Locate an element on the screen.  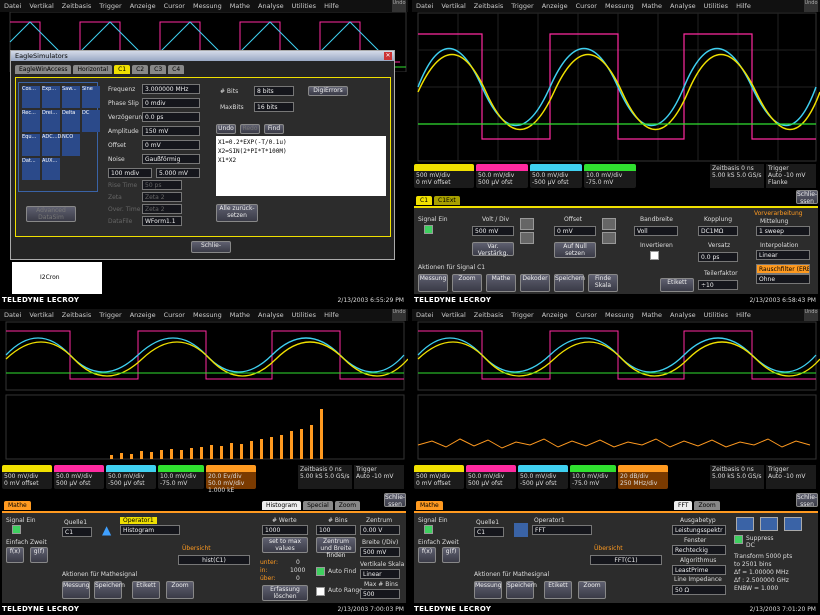
algorithm-field: LeastPrime is located at coordinates (699, 570).